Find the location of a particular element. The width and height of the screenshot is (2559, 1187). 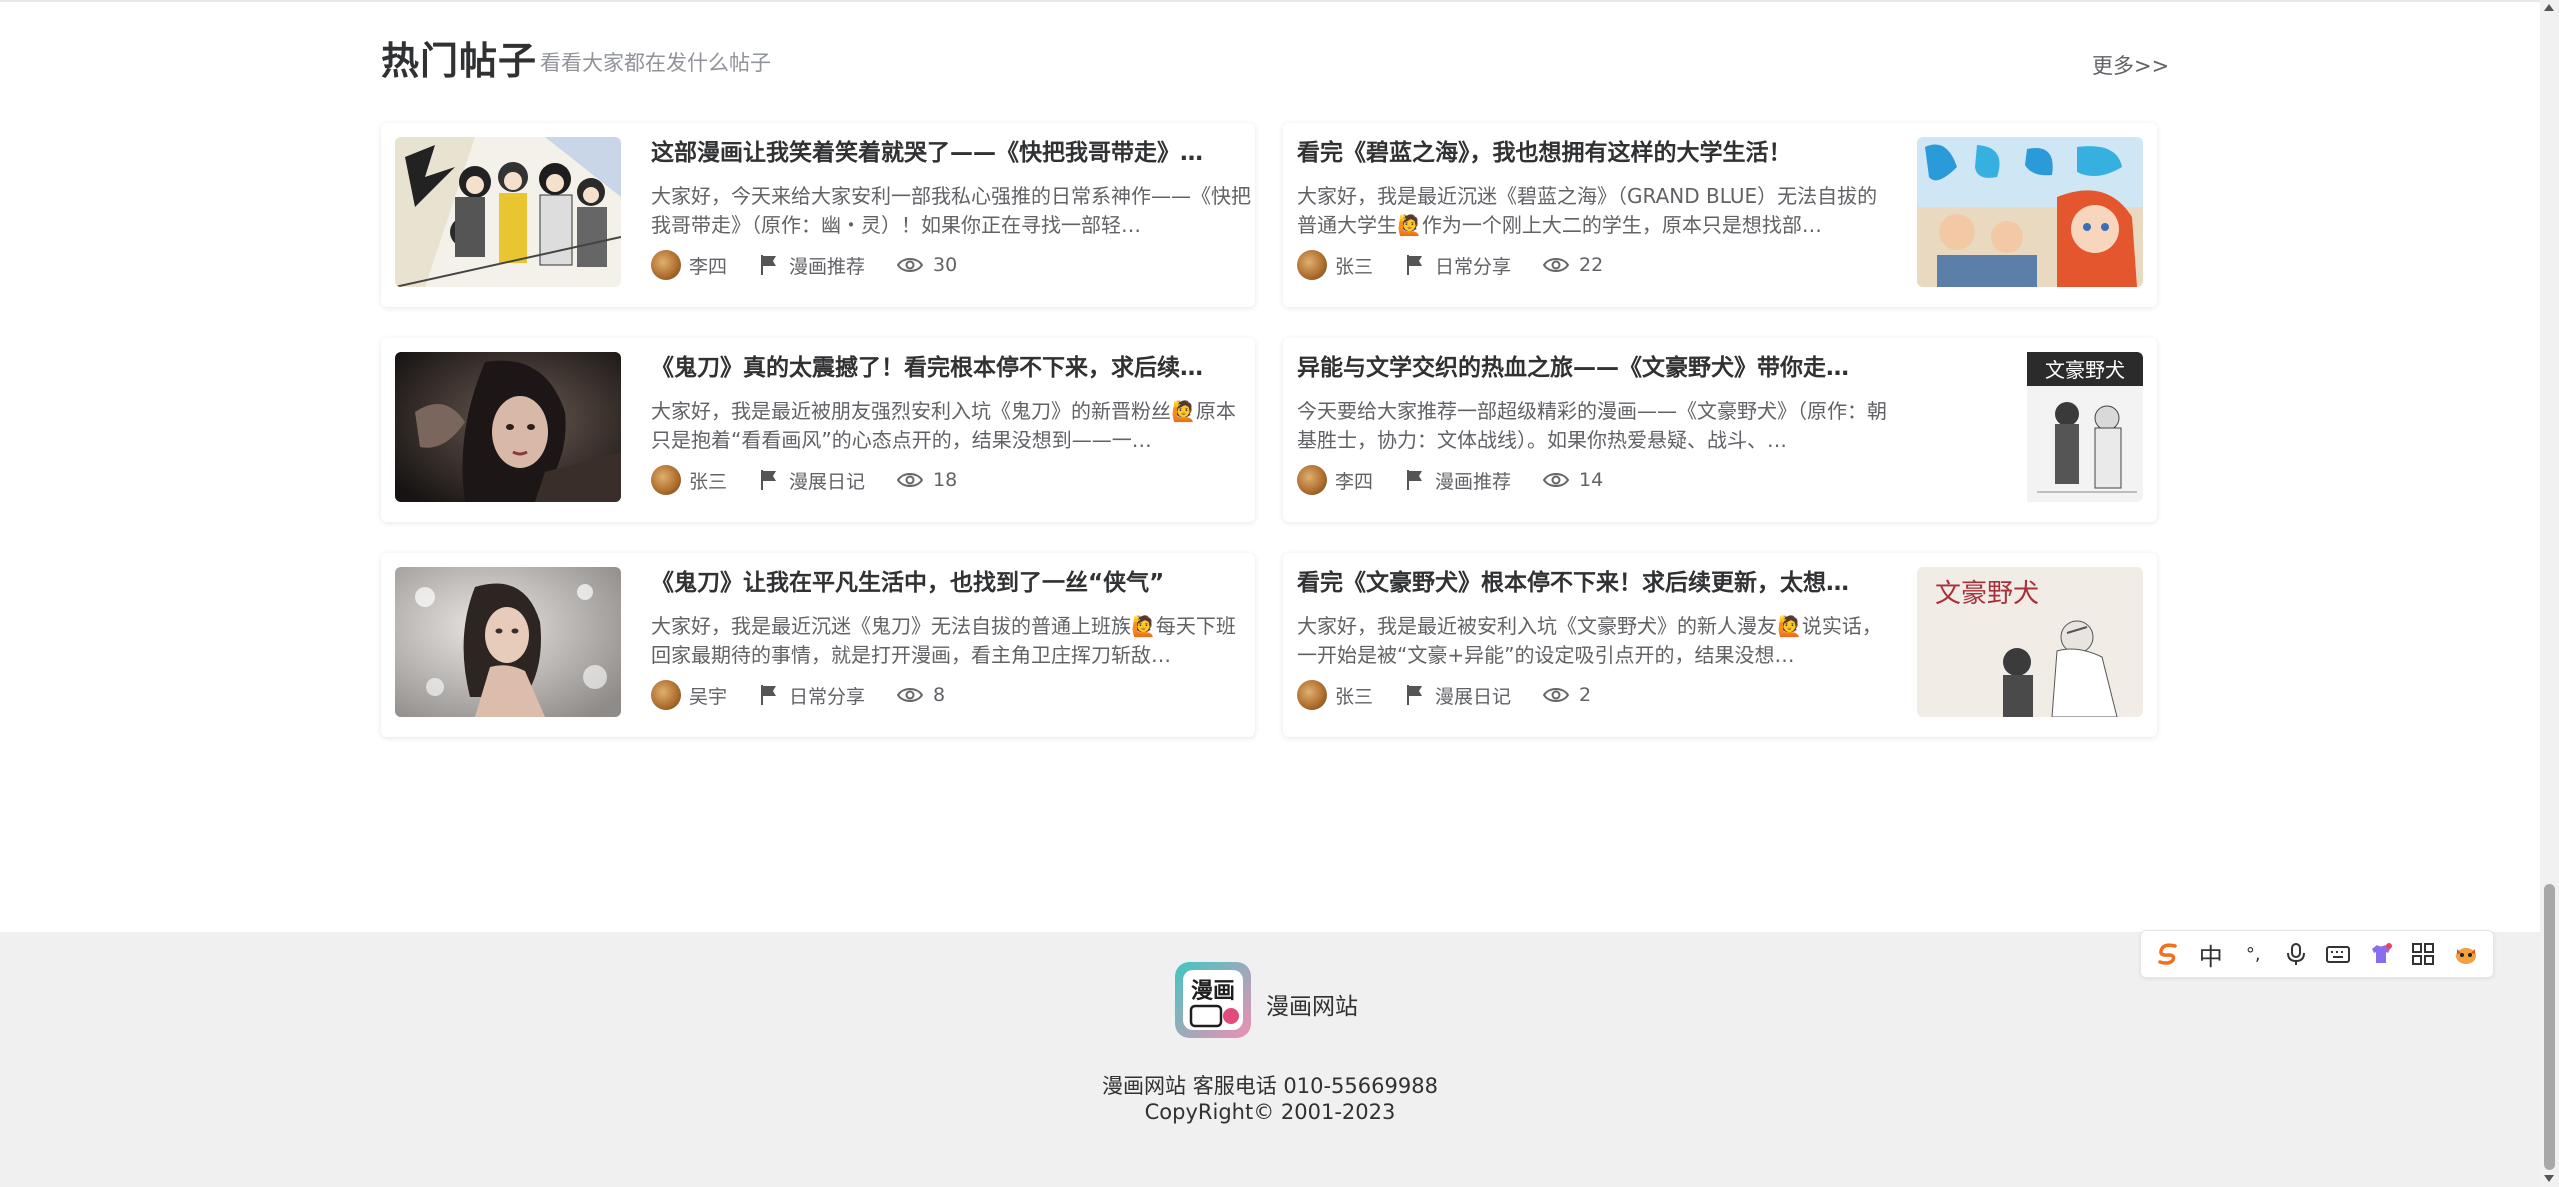

post-meta: 李四 漫画推荐 30 is located at coordinates (951, 265).